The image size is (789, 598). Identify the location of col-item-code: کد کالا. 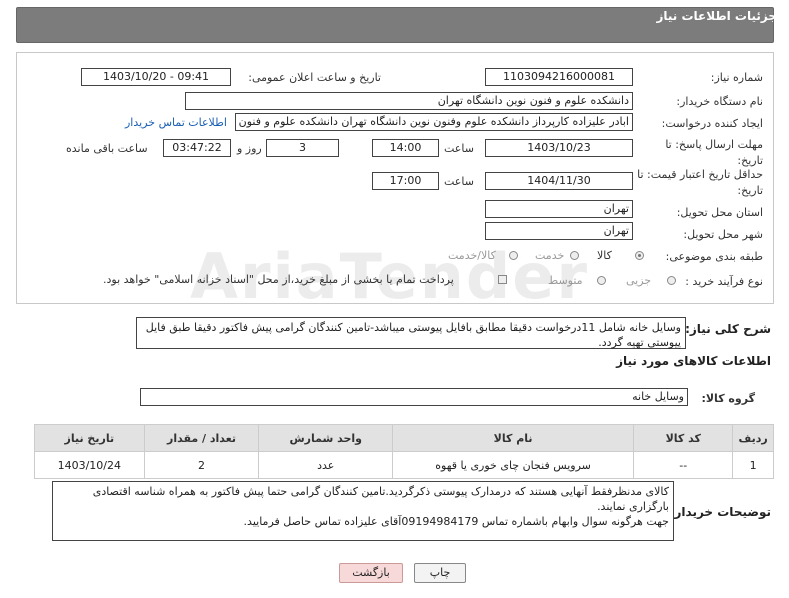
(683, 438).